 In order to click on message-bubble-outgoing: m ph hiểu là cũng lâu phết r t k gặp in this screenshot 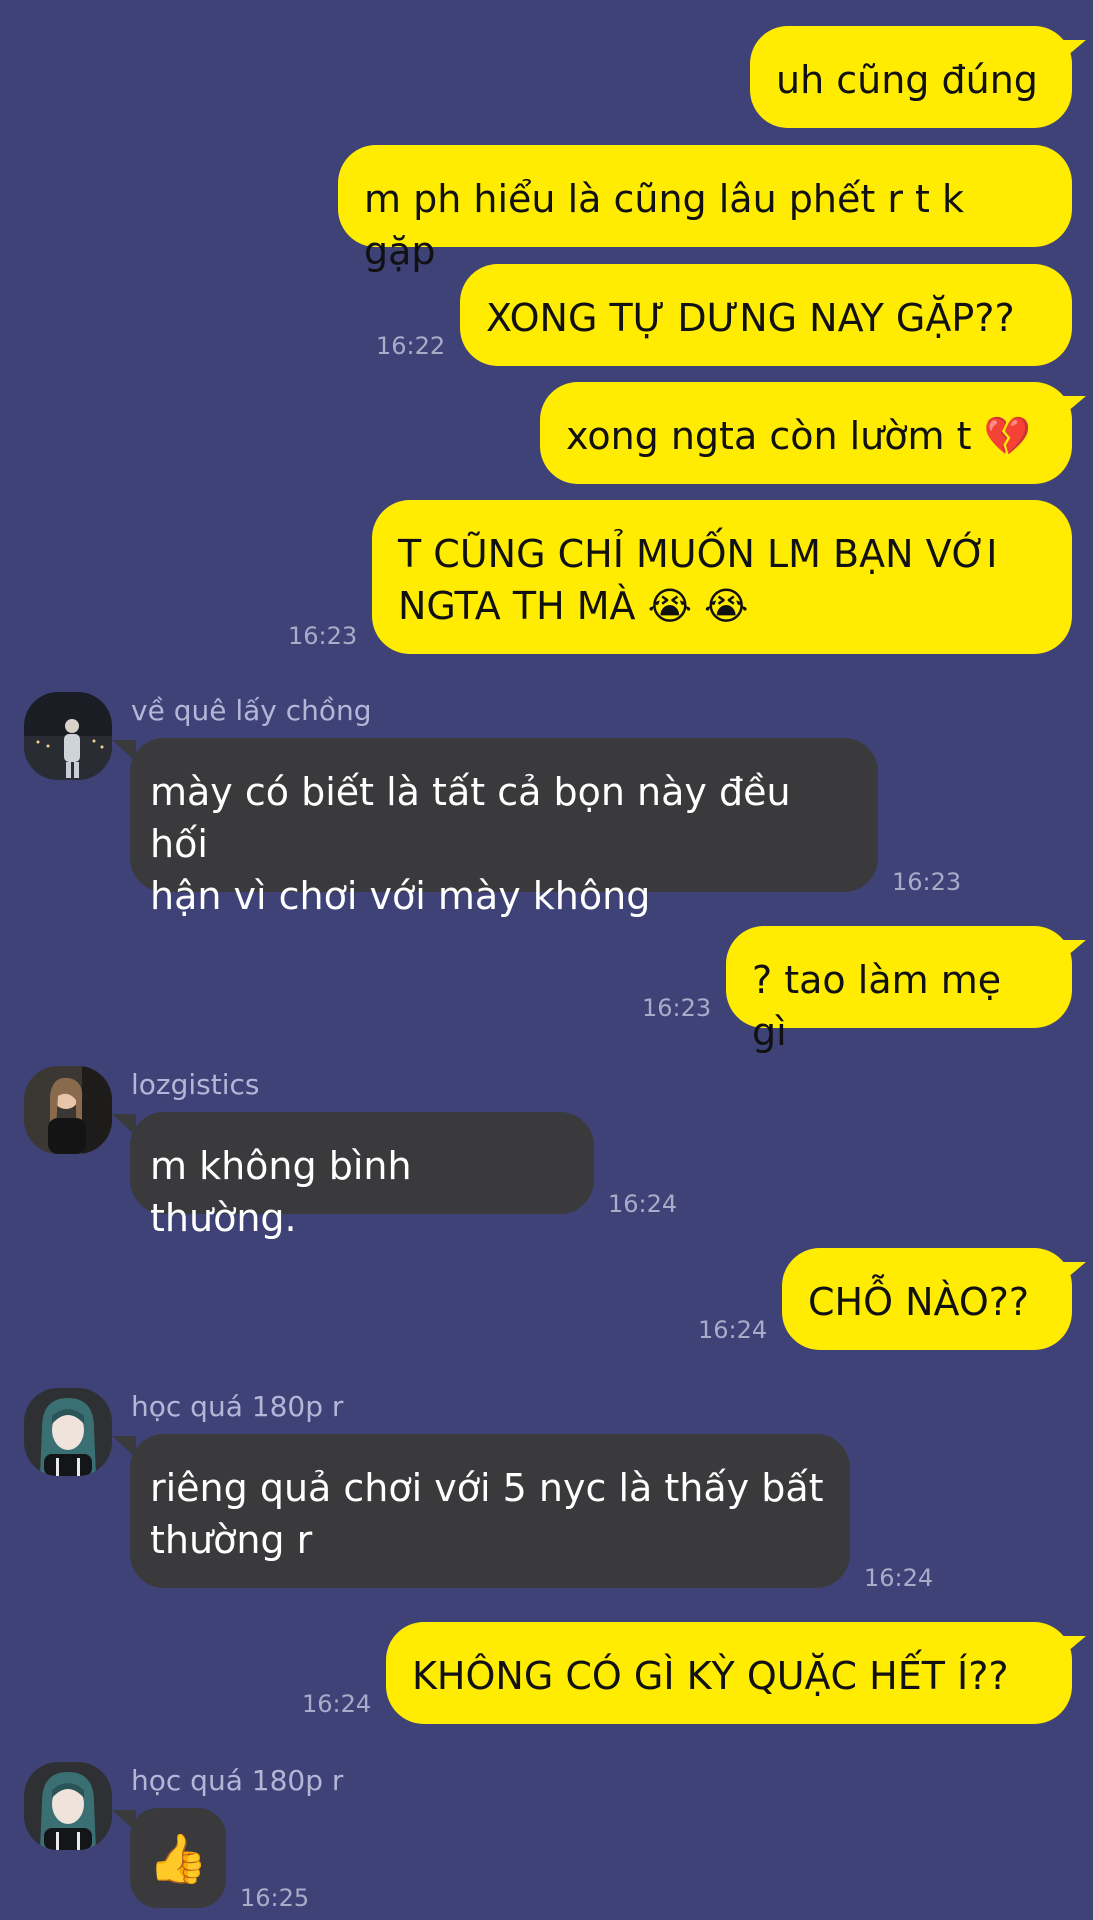, I will do `click(705, 209)`.